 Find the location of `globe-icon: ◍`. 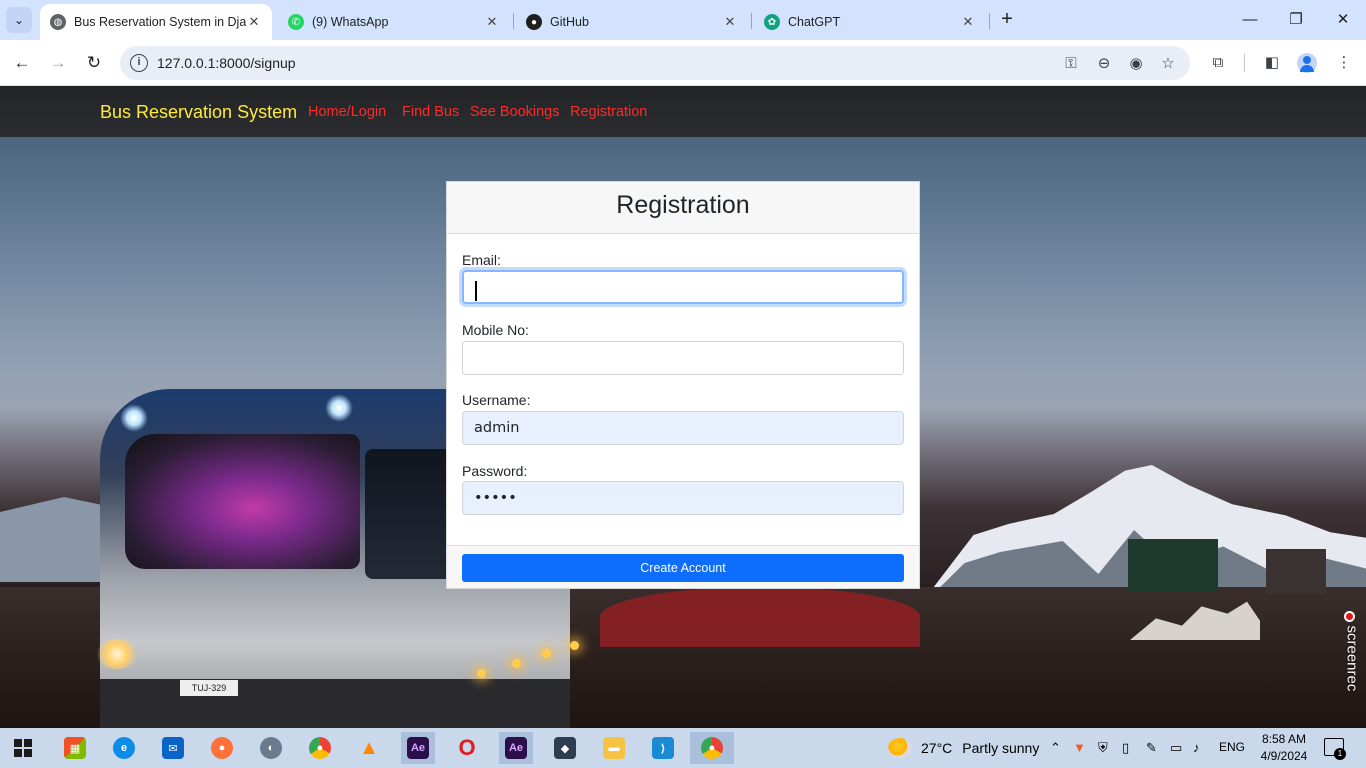

globe-icon: ◍ is located at coordinates (58, 22).